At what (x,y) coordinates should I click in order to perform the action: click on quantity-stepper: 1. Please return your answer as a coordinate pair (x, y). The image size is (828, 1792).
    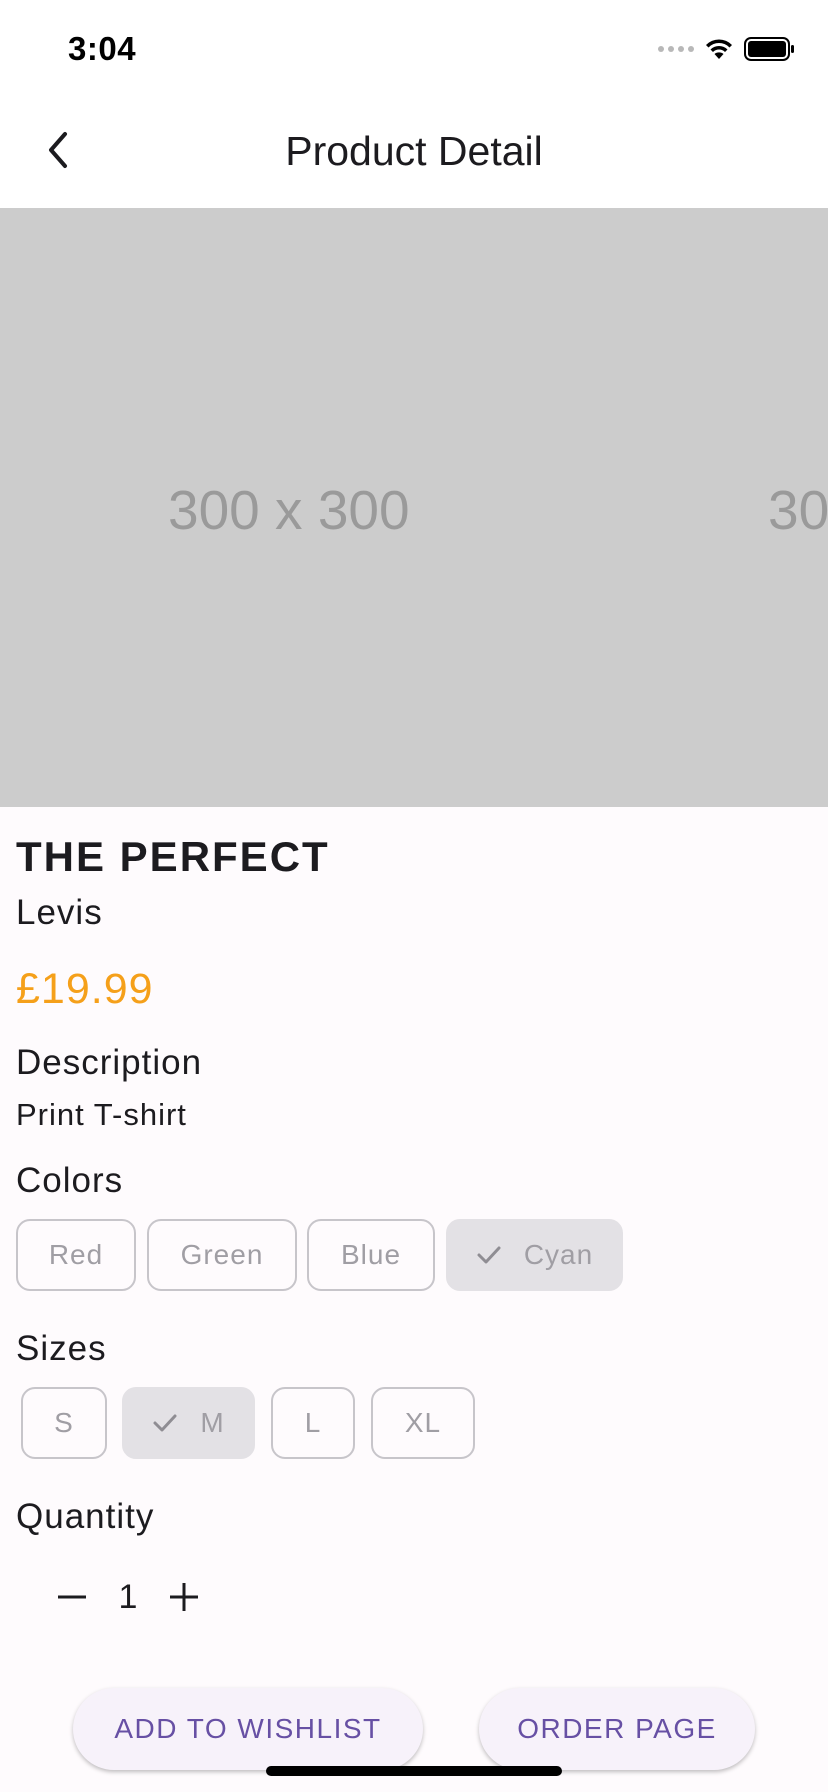
    Looking at the image, I should click on (128, 1597).